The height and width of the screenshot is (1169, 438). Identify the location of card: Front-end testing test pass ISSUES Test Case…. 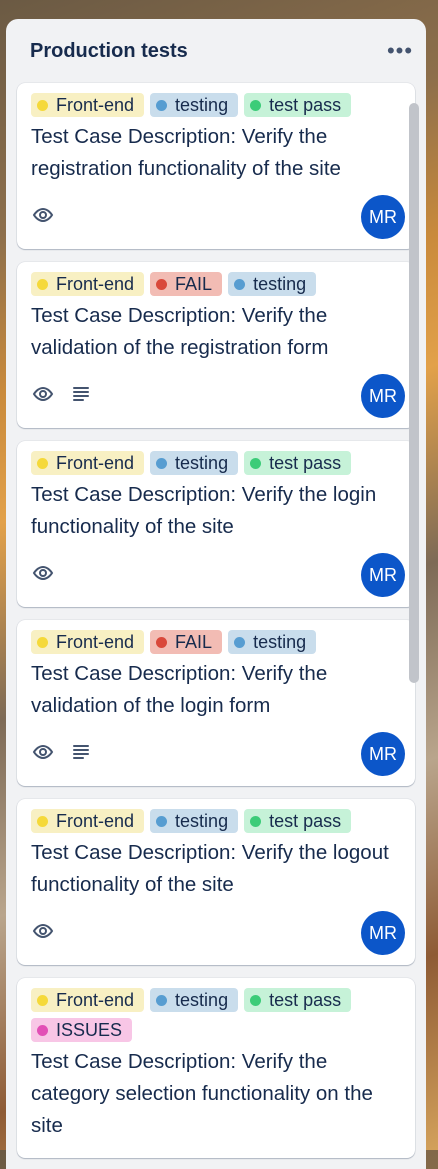
(216, 1068).